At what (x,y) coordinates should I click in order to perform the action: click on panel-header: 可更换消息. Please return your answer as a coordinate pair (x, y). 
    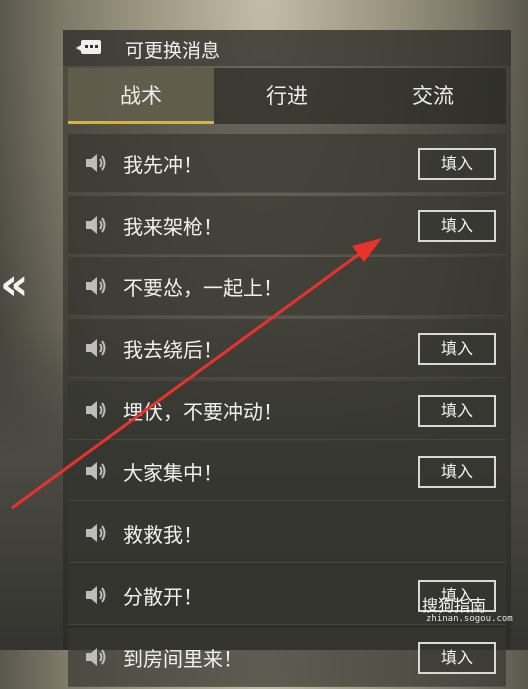
    Looking at the image, I should click on (287, 48).